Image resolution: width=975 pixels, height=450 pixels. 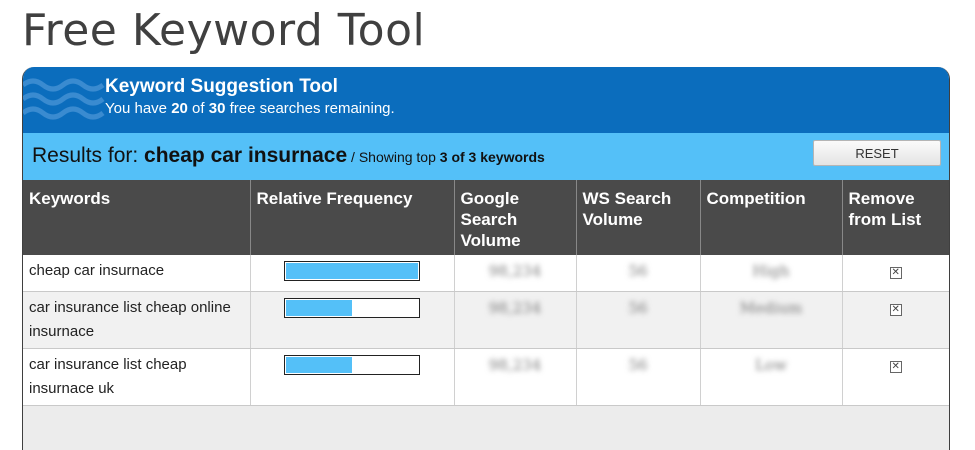 What do you see at coordinates (638, 217) in the screenshot?
I see `header-ws-search-volume: WS Search Volume` at bounding box center [638, 217].